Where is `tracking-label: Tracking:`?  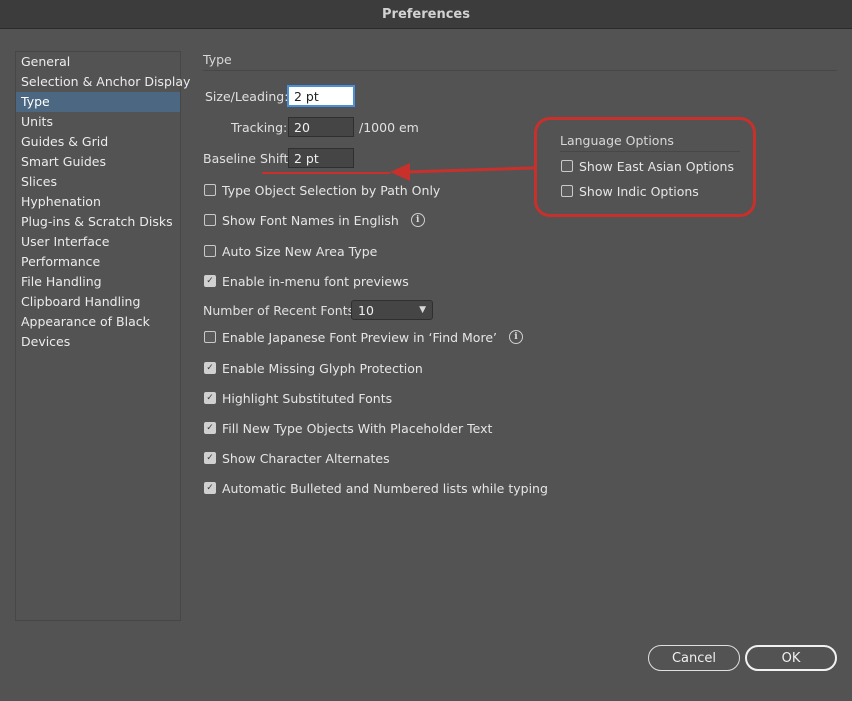 tracking-label: Tracking: is located at coordinates (259, 127).